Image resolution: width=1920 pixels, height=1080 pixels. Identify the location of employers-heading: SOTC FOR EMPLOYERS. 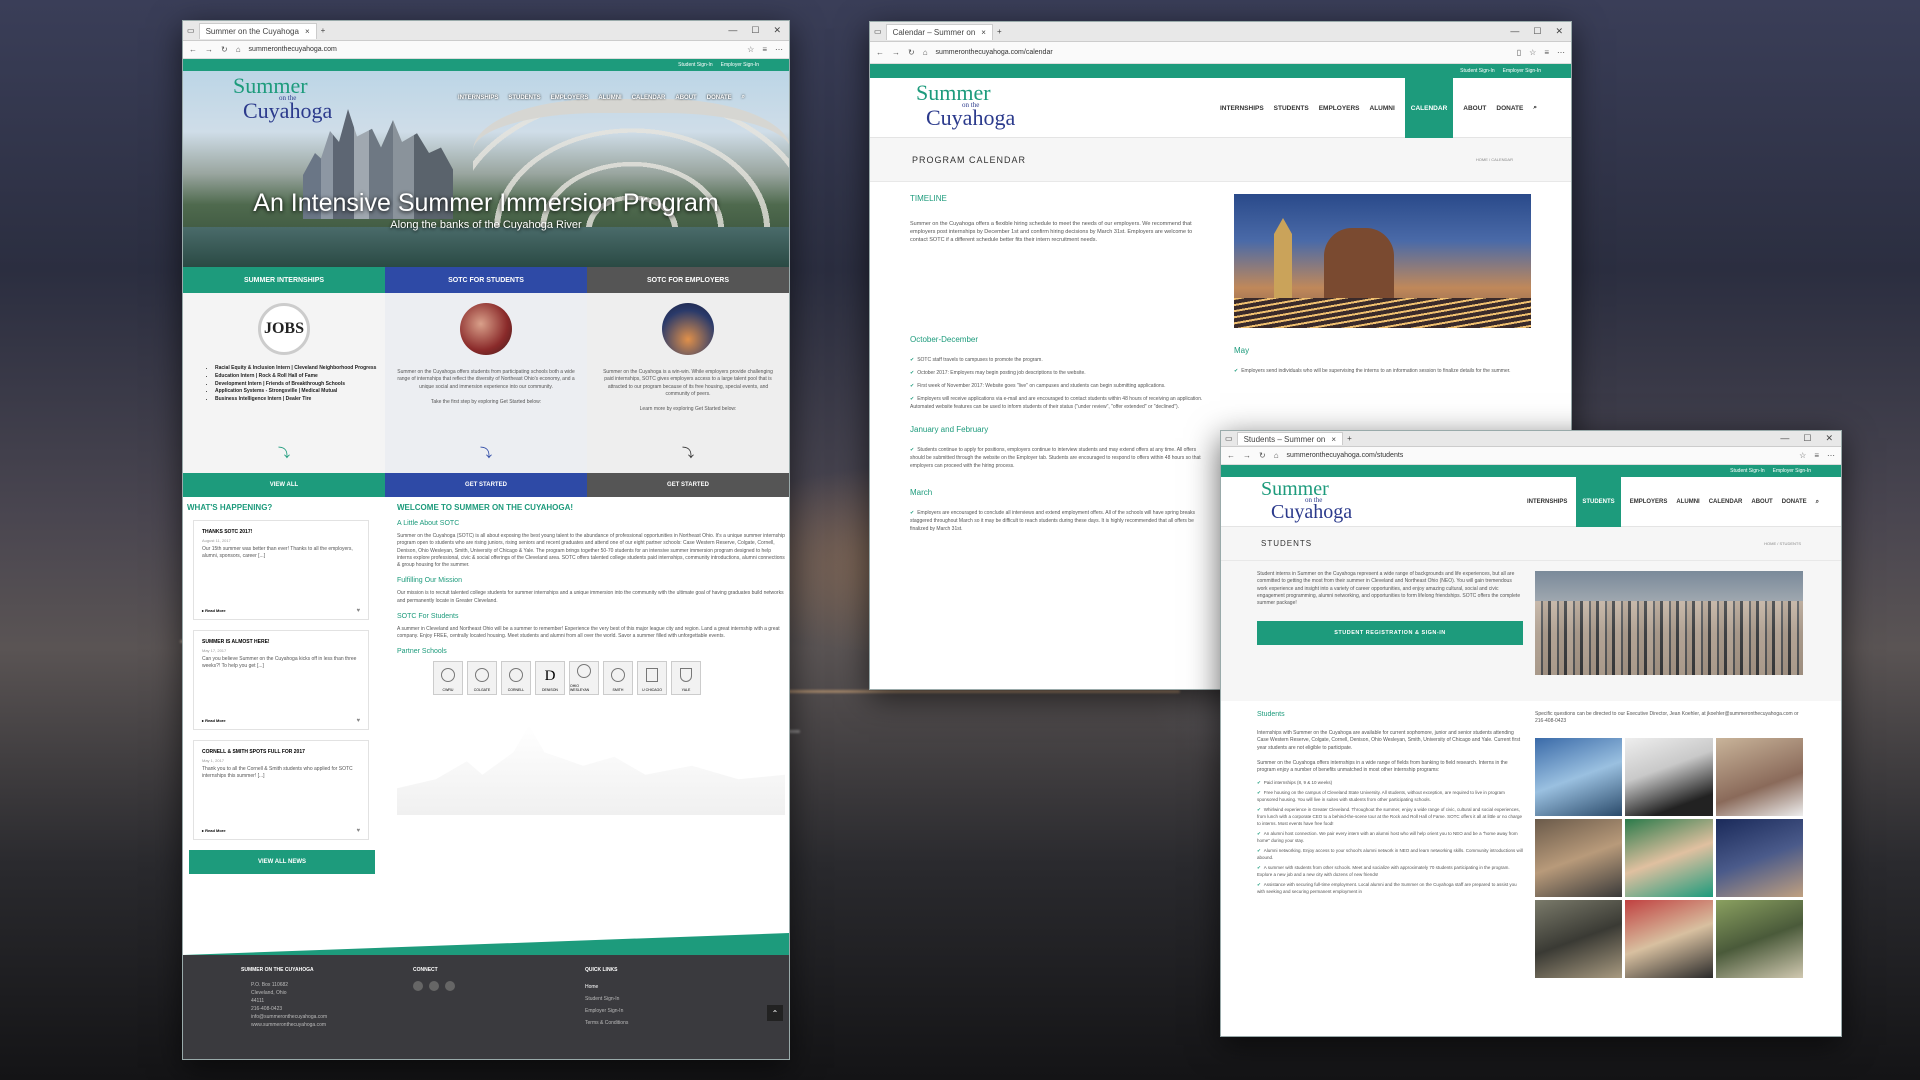
(688, 280).